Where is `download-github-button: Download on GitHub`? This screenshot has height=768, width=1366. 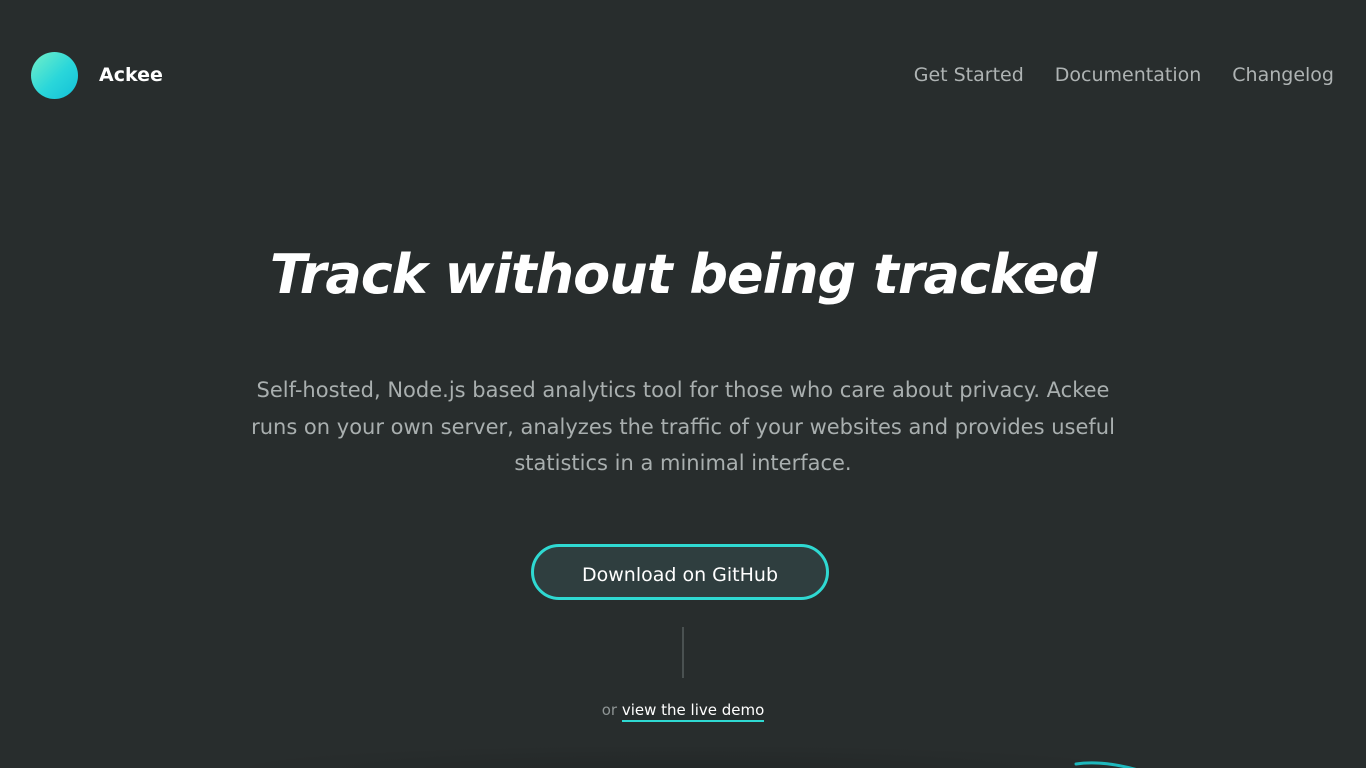 download-github-button: Download on GitHub is located at coordinates (680, 572).